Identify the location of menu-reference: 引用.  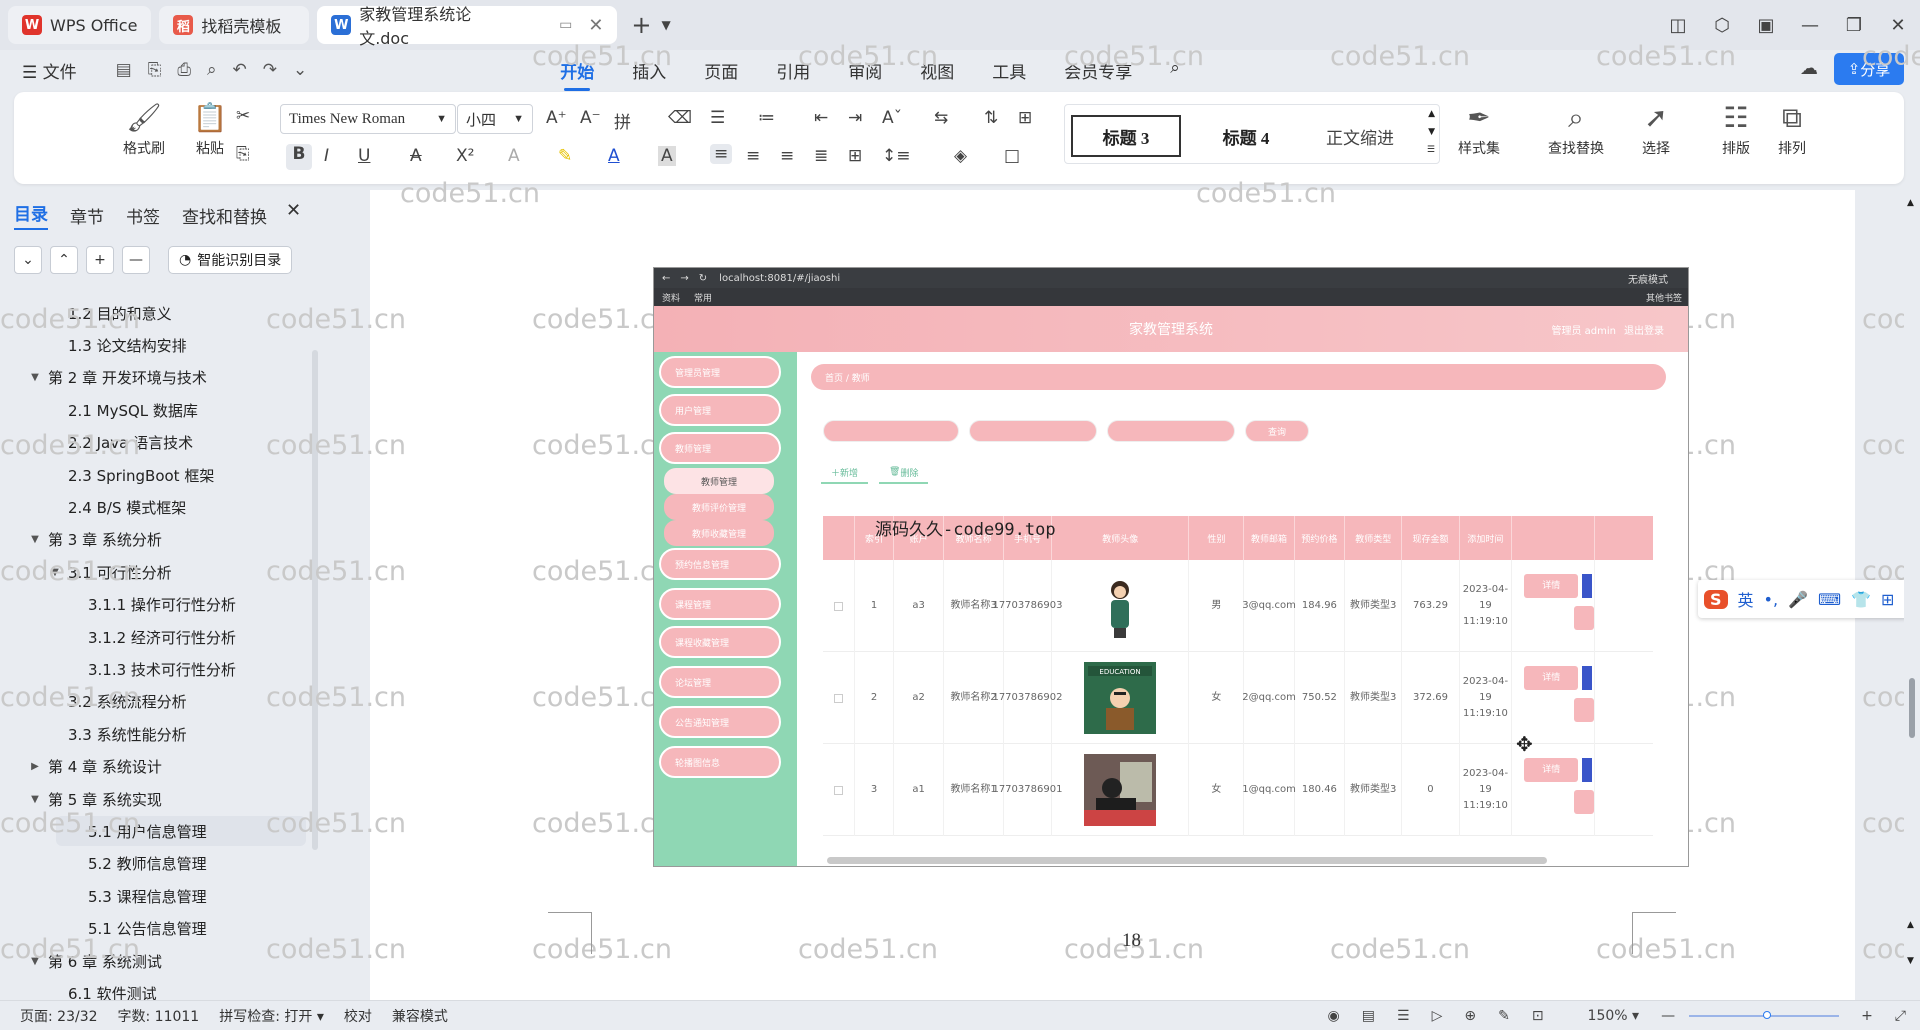
(793, 70).